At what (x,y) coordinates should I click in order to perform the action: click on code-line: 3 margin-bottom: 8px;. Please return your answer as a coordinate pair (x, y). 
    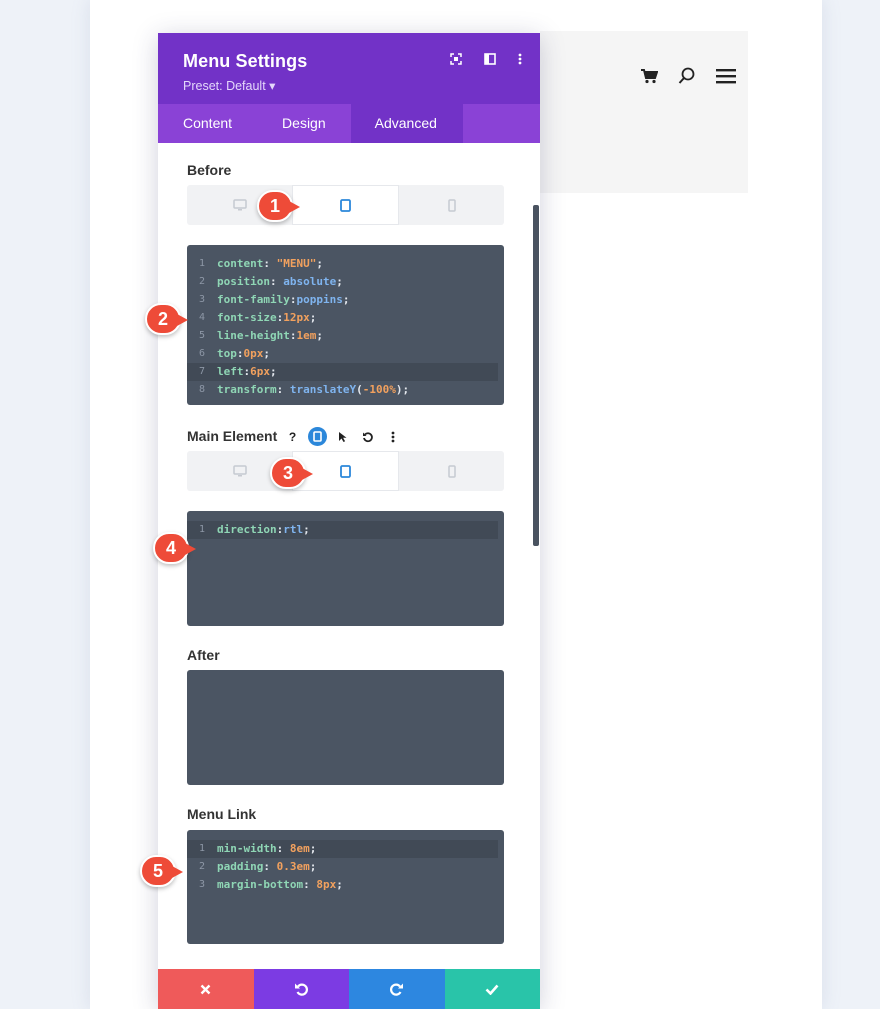
    Looking at the image, I should click on (270, 884).